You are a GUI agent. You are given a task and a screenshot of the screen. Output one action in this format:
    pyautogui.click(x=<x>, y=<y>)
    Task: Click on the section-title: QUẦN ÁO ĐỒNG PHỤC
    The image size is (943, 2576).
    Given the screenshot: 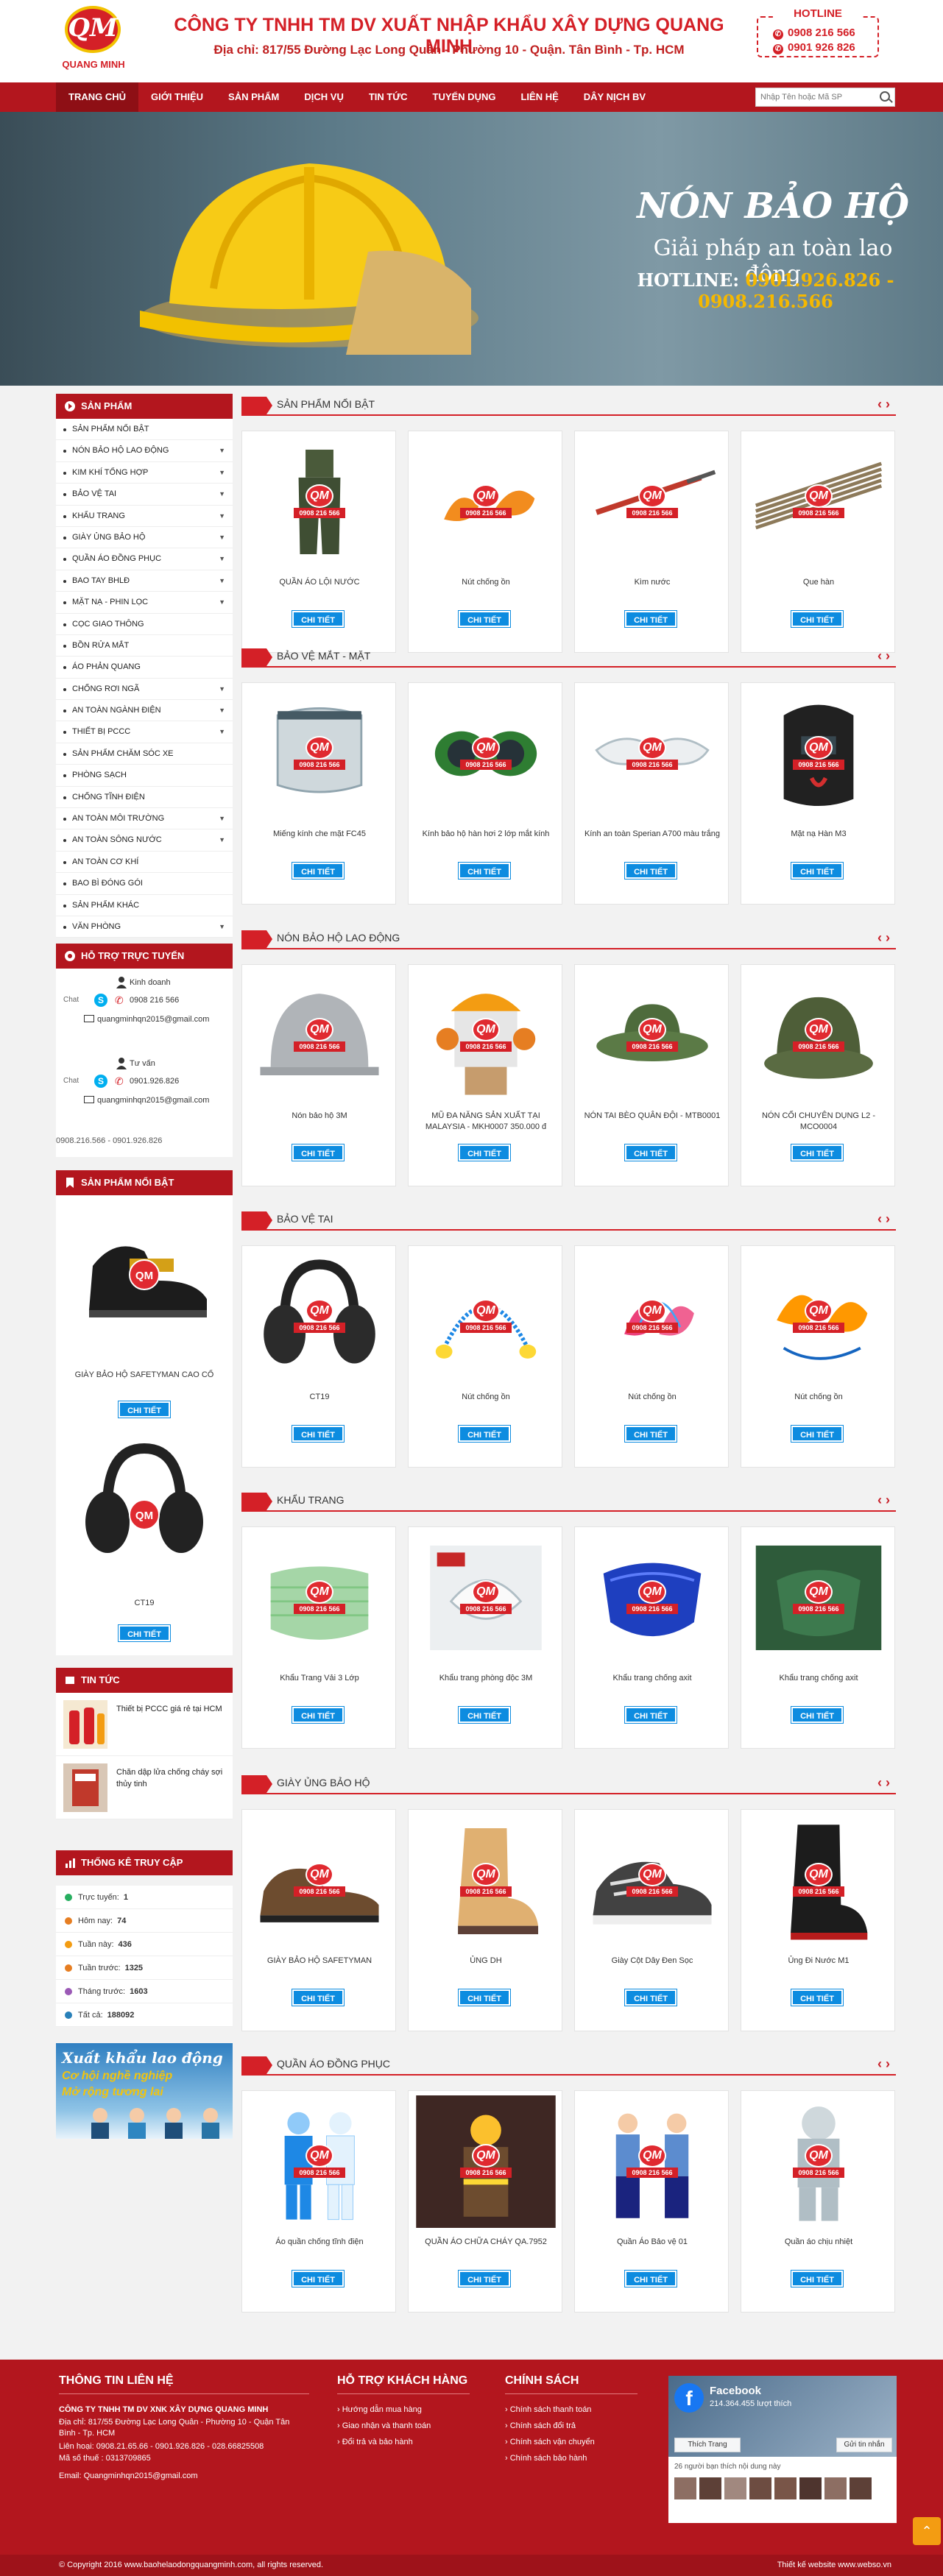 What is the action you would take?
    pyautogui.click(x=333, y=2064)
    